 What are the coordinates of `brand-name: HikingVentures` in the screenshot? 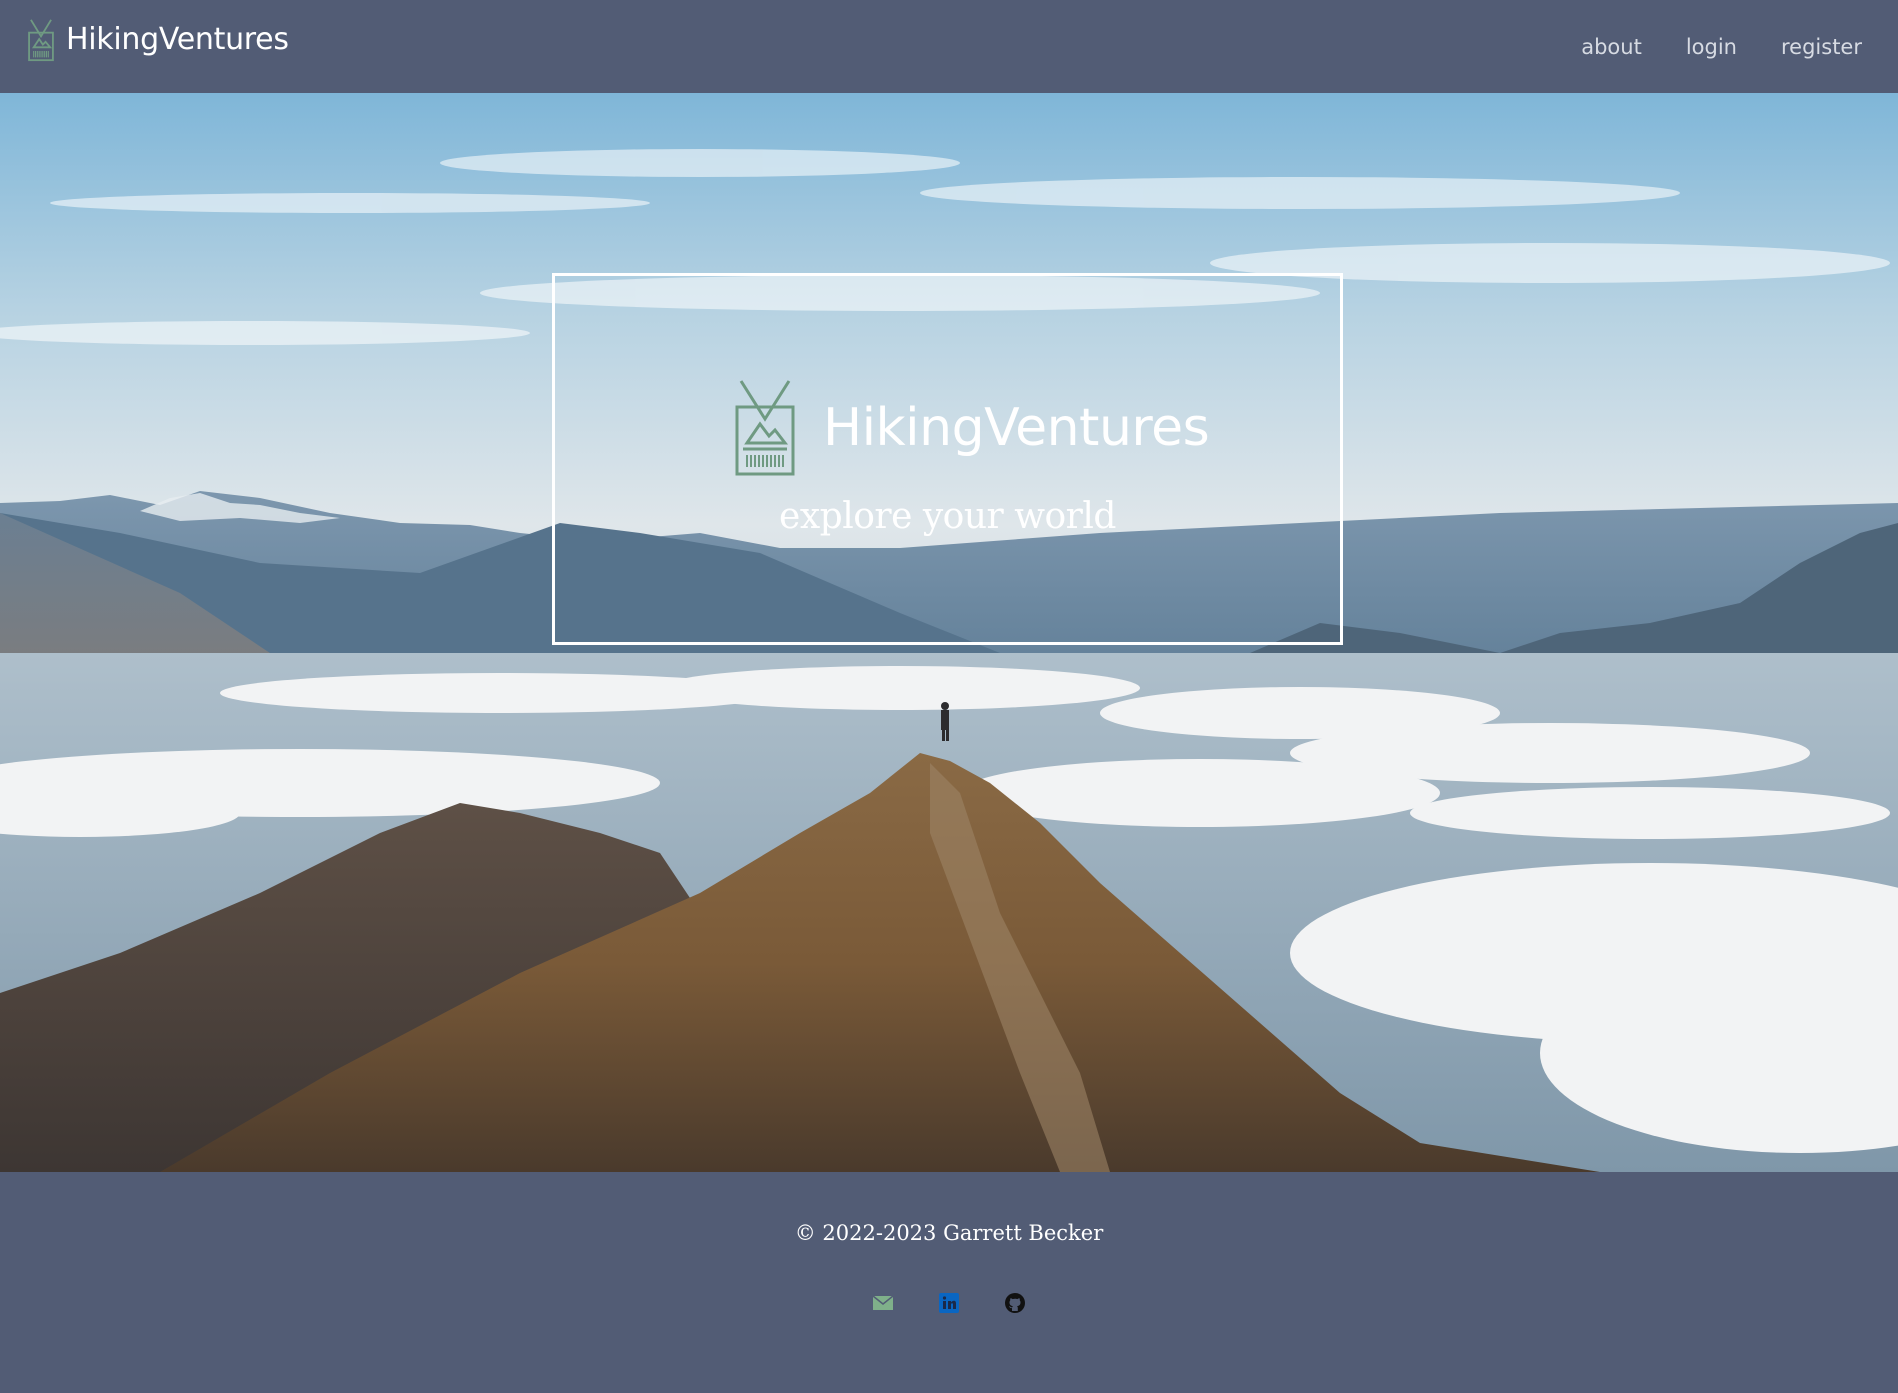 It's located at (177, 39).